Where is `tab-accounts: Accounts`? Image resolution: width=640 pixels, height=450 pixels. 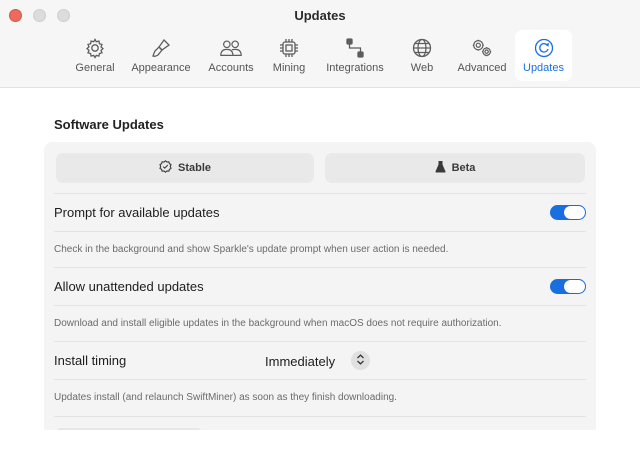
tab-accounts: Accounts is located at coordinates (231, 55).